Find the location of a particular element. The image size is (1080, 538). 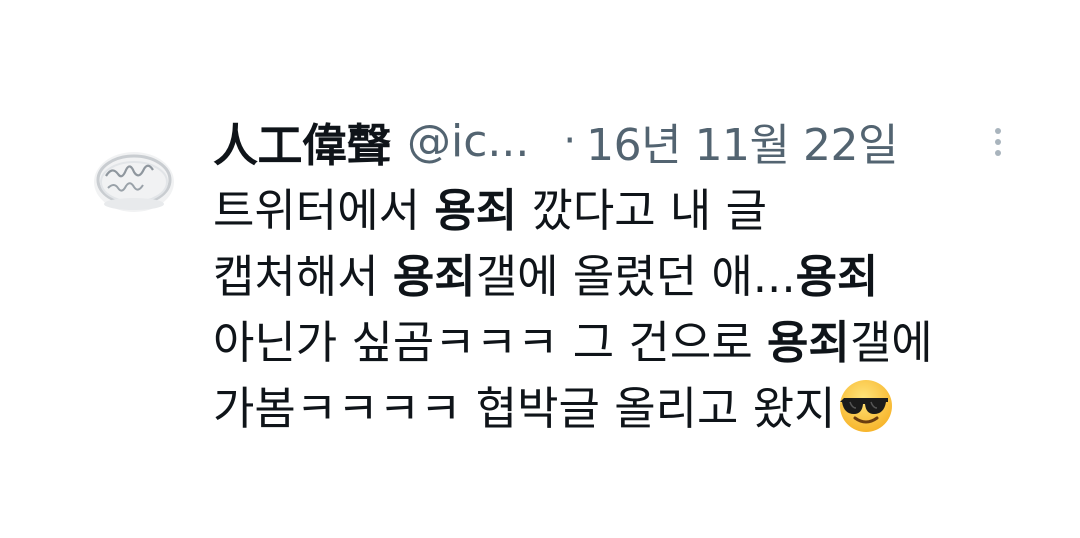

tweet-line-1: 트위터에서 용죄 깠다고 내 글 is located at coordinates (633, 211).